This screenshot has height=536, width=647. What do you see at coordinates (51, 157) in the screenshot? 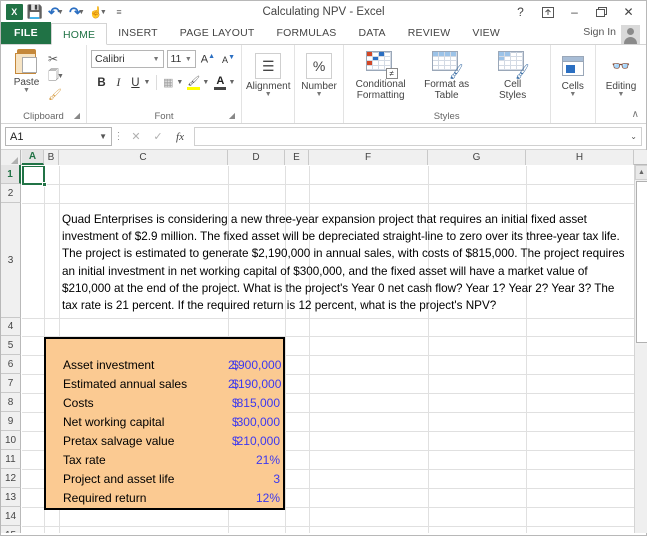
I see `column-header-b: B` at bounding box center [51, 157].